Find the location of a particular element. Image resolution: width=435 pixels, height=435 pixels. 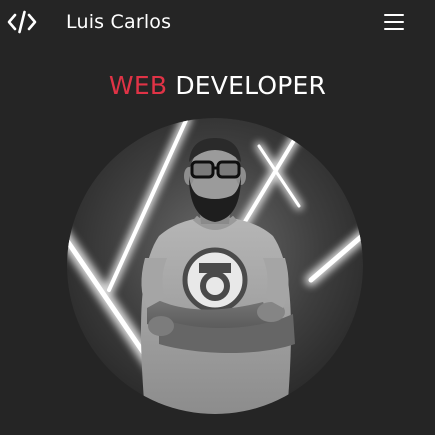

brand-name: Luis Carlos is located at coordinates (118, 22).